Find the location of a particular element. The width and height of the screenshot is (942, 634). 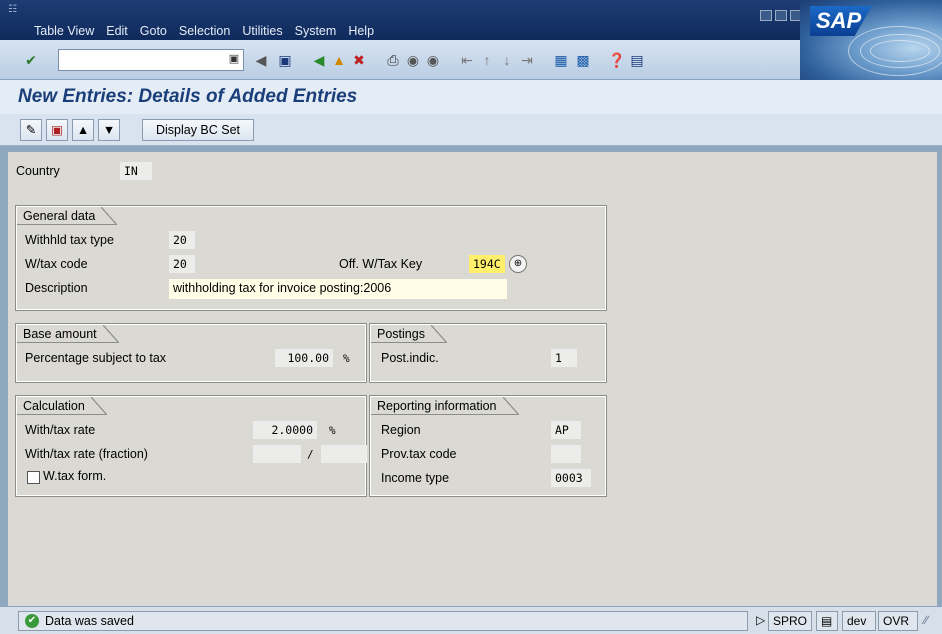

previous-entry-icon: ▲ is located at coordinates (83, 130).